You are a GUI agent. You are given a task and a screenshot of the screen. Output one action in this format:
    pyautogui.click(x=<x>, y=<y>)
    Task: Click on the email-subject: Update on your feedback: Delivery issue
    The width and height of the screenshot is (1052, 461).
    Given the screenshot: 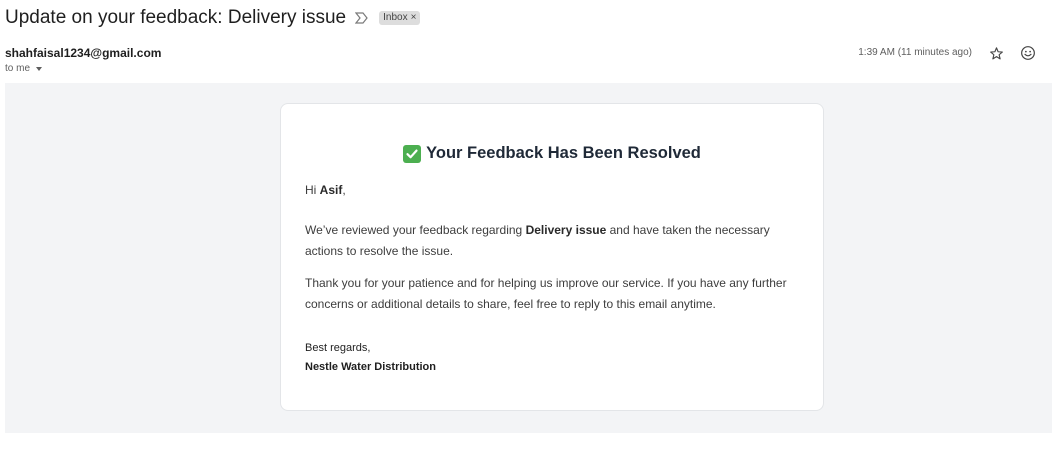 What is the action you would take?
    pyautogui.click(x=176, y=17)
    